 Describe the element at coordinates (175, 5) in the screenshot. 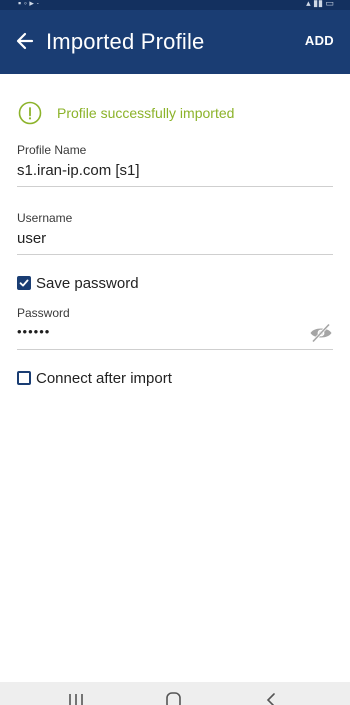

I see `status-bar: ▪ ◦ ▸ · ▴ ▮▮ ▭` at that location.